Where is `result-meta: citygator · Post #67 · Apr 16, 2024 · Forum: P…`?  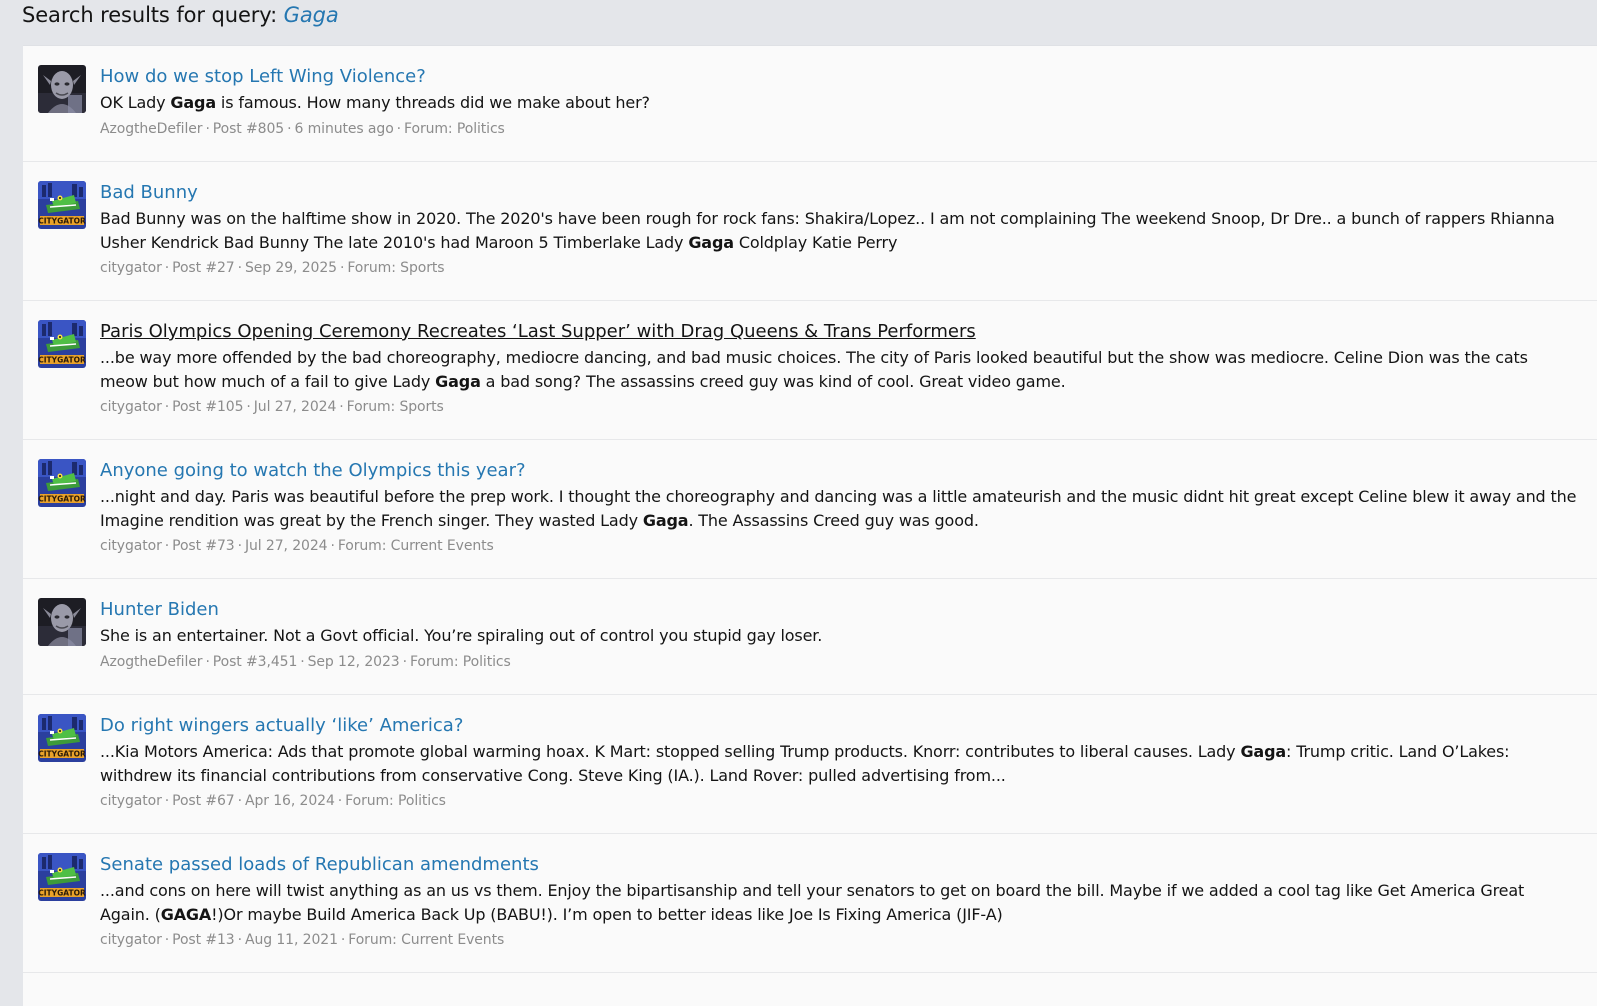 result-meta: citygator · Post #67 · Apr 16, 2024 · Forum: P… is located at coordinates (838, 801).